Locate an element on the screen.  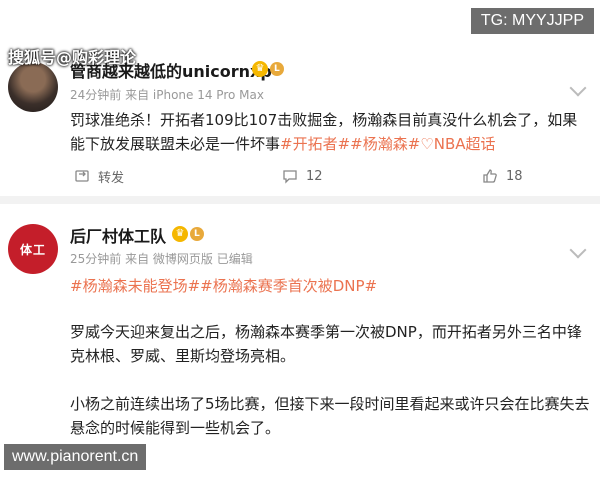
post-meta: 24分钟前 来自 iPhone 14 Pro Max is located at coordinates (167, 95).